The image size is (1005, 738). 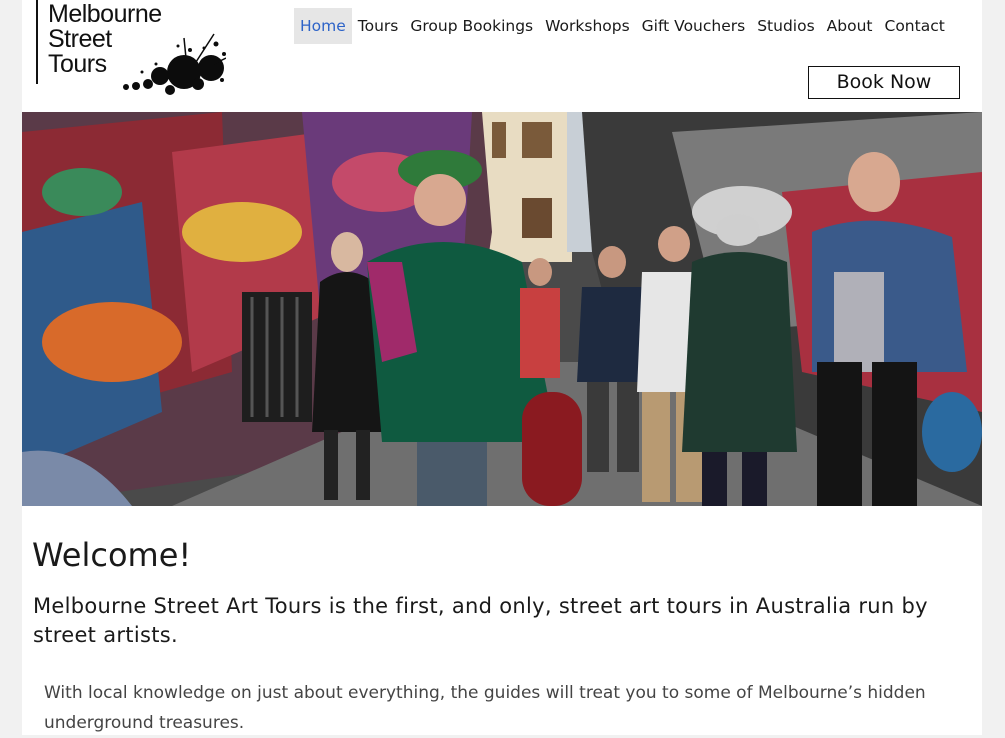 I want to click on nav-contact: Contact, so click(x=915, y=26).